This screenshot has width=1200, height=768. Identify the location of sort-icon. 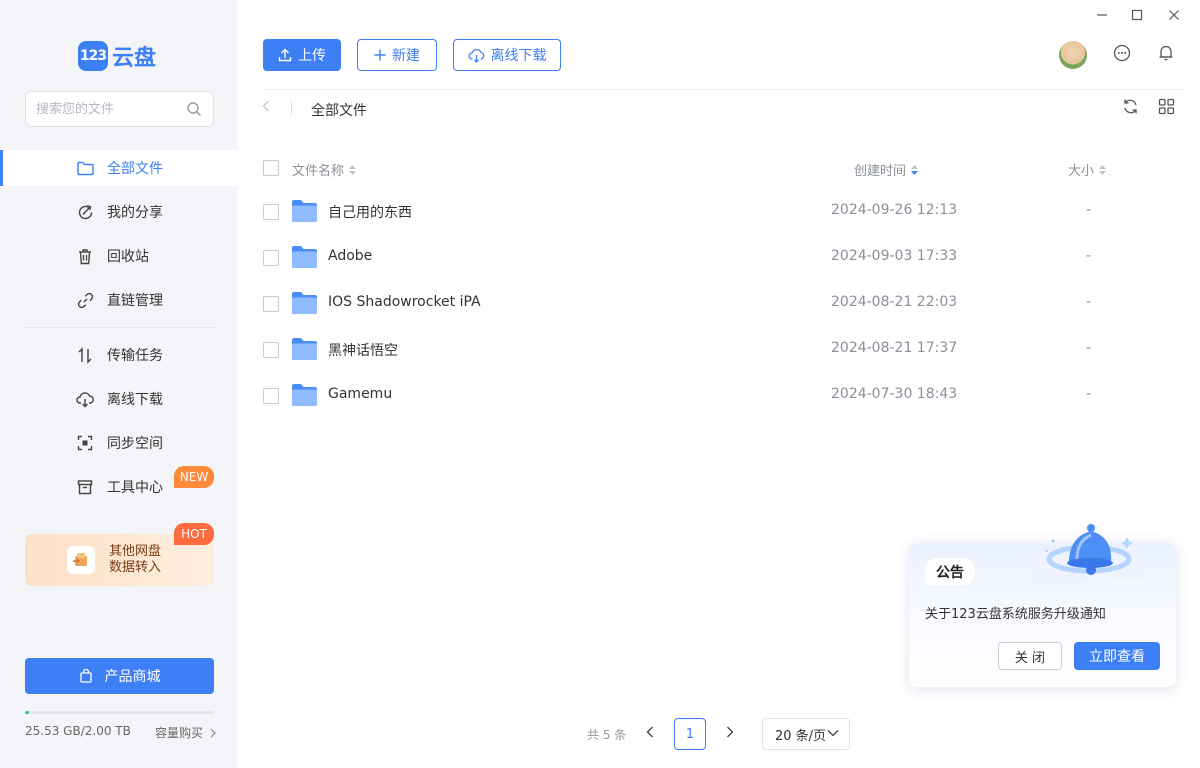
(1103, 169).